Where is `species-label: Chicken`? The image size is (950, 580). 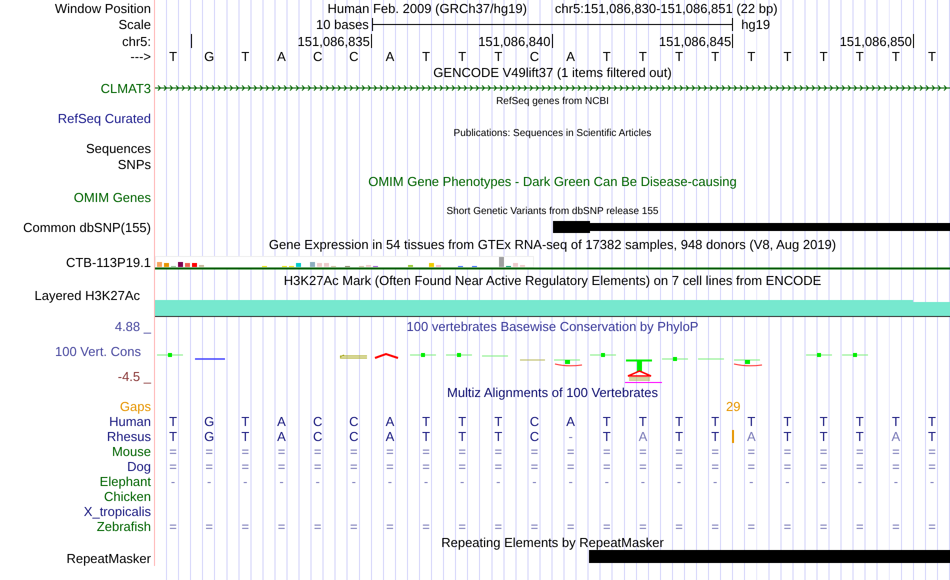 species-label: Chicken is located at coordinates (127, 496).